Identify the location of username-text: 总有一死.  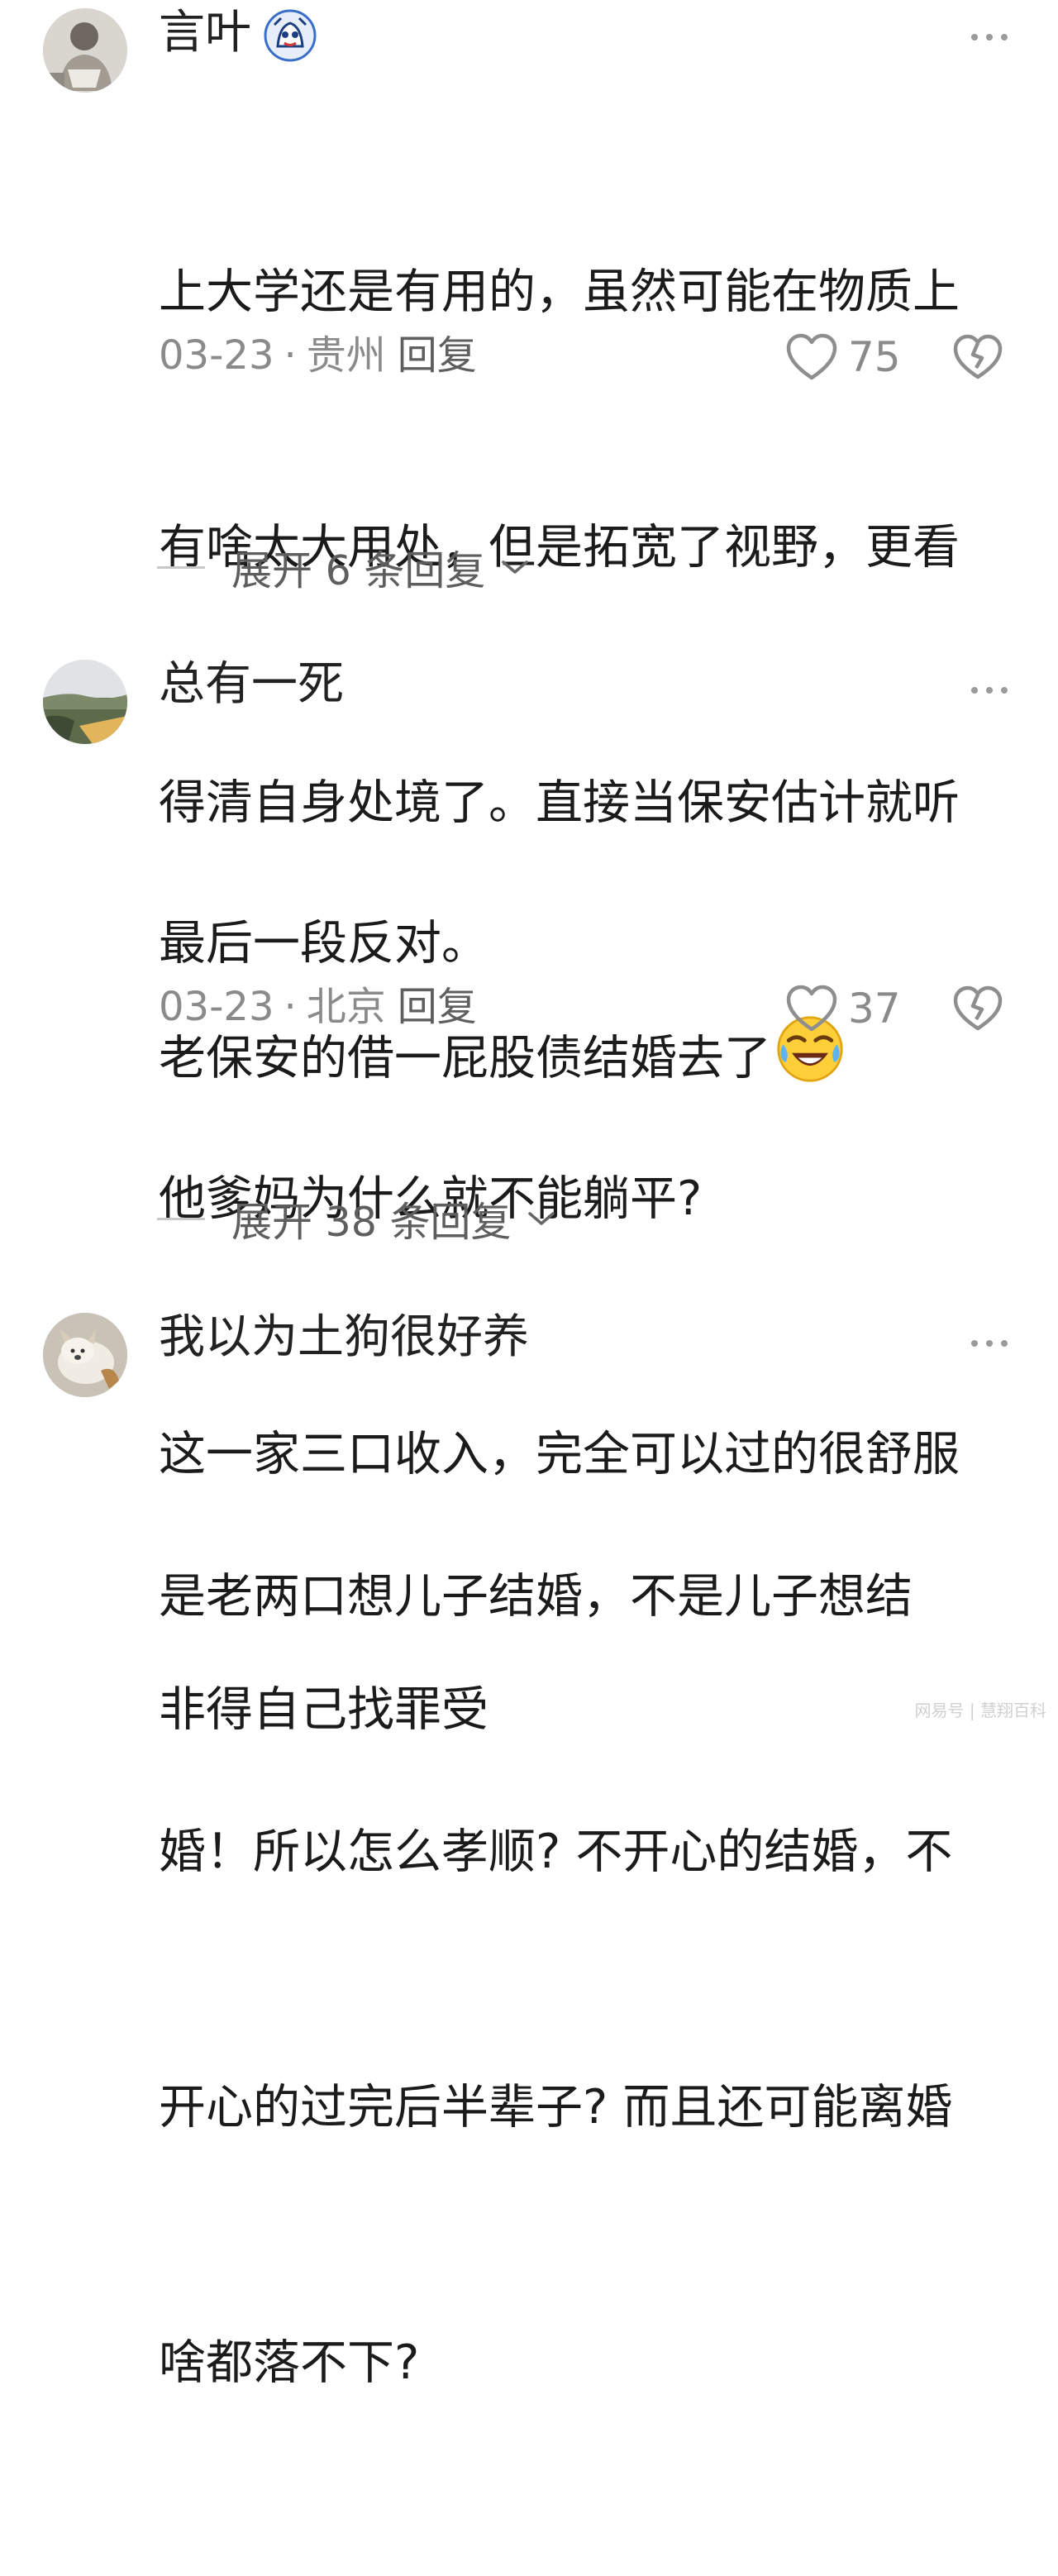
(251, 684).